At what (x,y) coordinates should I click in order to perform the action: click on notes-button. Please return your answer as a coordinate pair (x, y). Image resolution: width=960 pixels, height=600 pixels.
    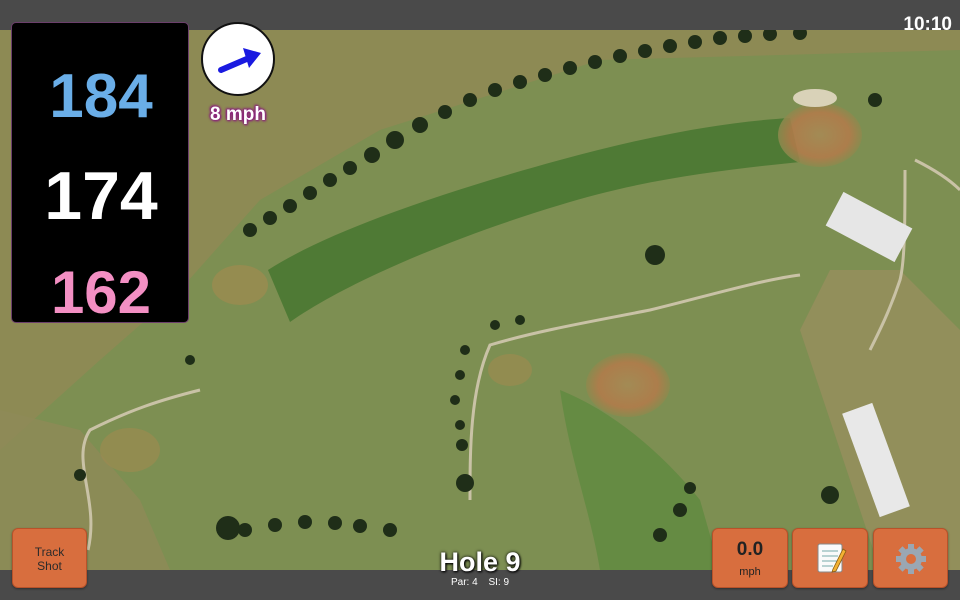
    Looking at the image, I should click on (830, 558).